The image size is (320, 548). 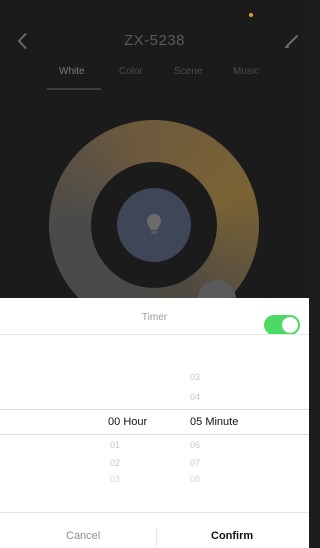 What do you see at coordinates (232, 536) in the screenshot?
I see `confirm-button: Confirm` at bounding box center [232, 536].